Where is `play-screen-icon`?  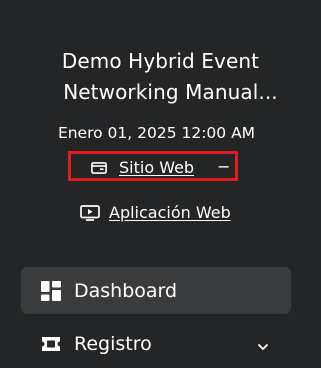 play-screen-icon is located at coordinates (90, 213).